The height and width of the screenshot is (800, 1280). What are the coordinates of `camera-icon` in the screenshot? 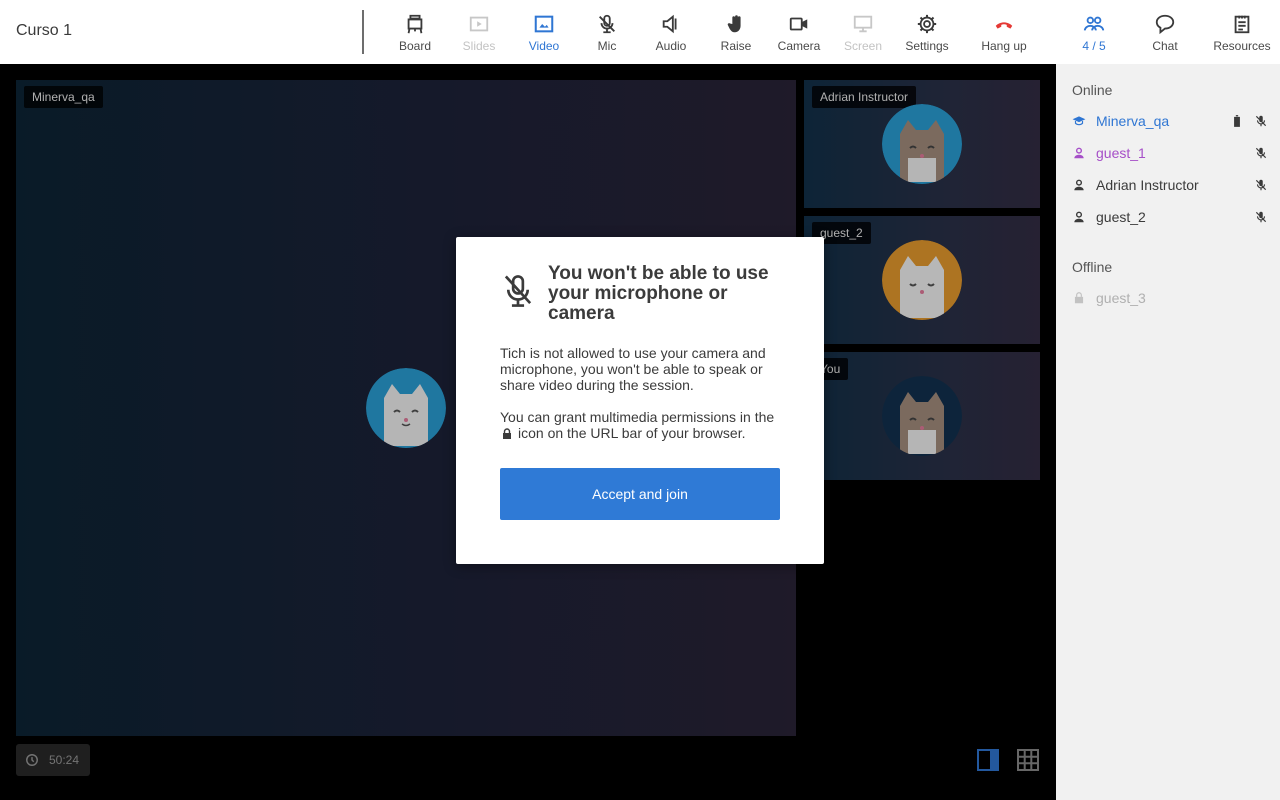 It's located at (798, 24).